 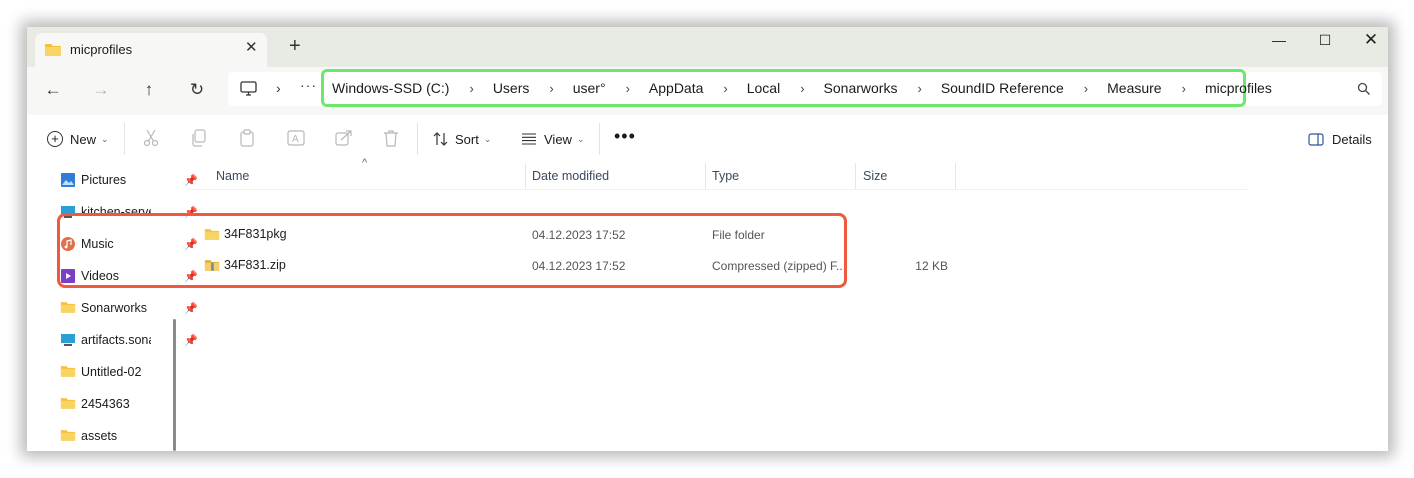 I want to click on maximize-button: ☐, so click(x=1325, y=41).